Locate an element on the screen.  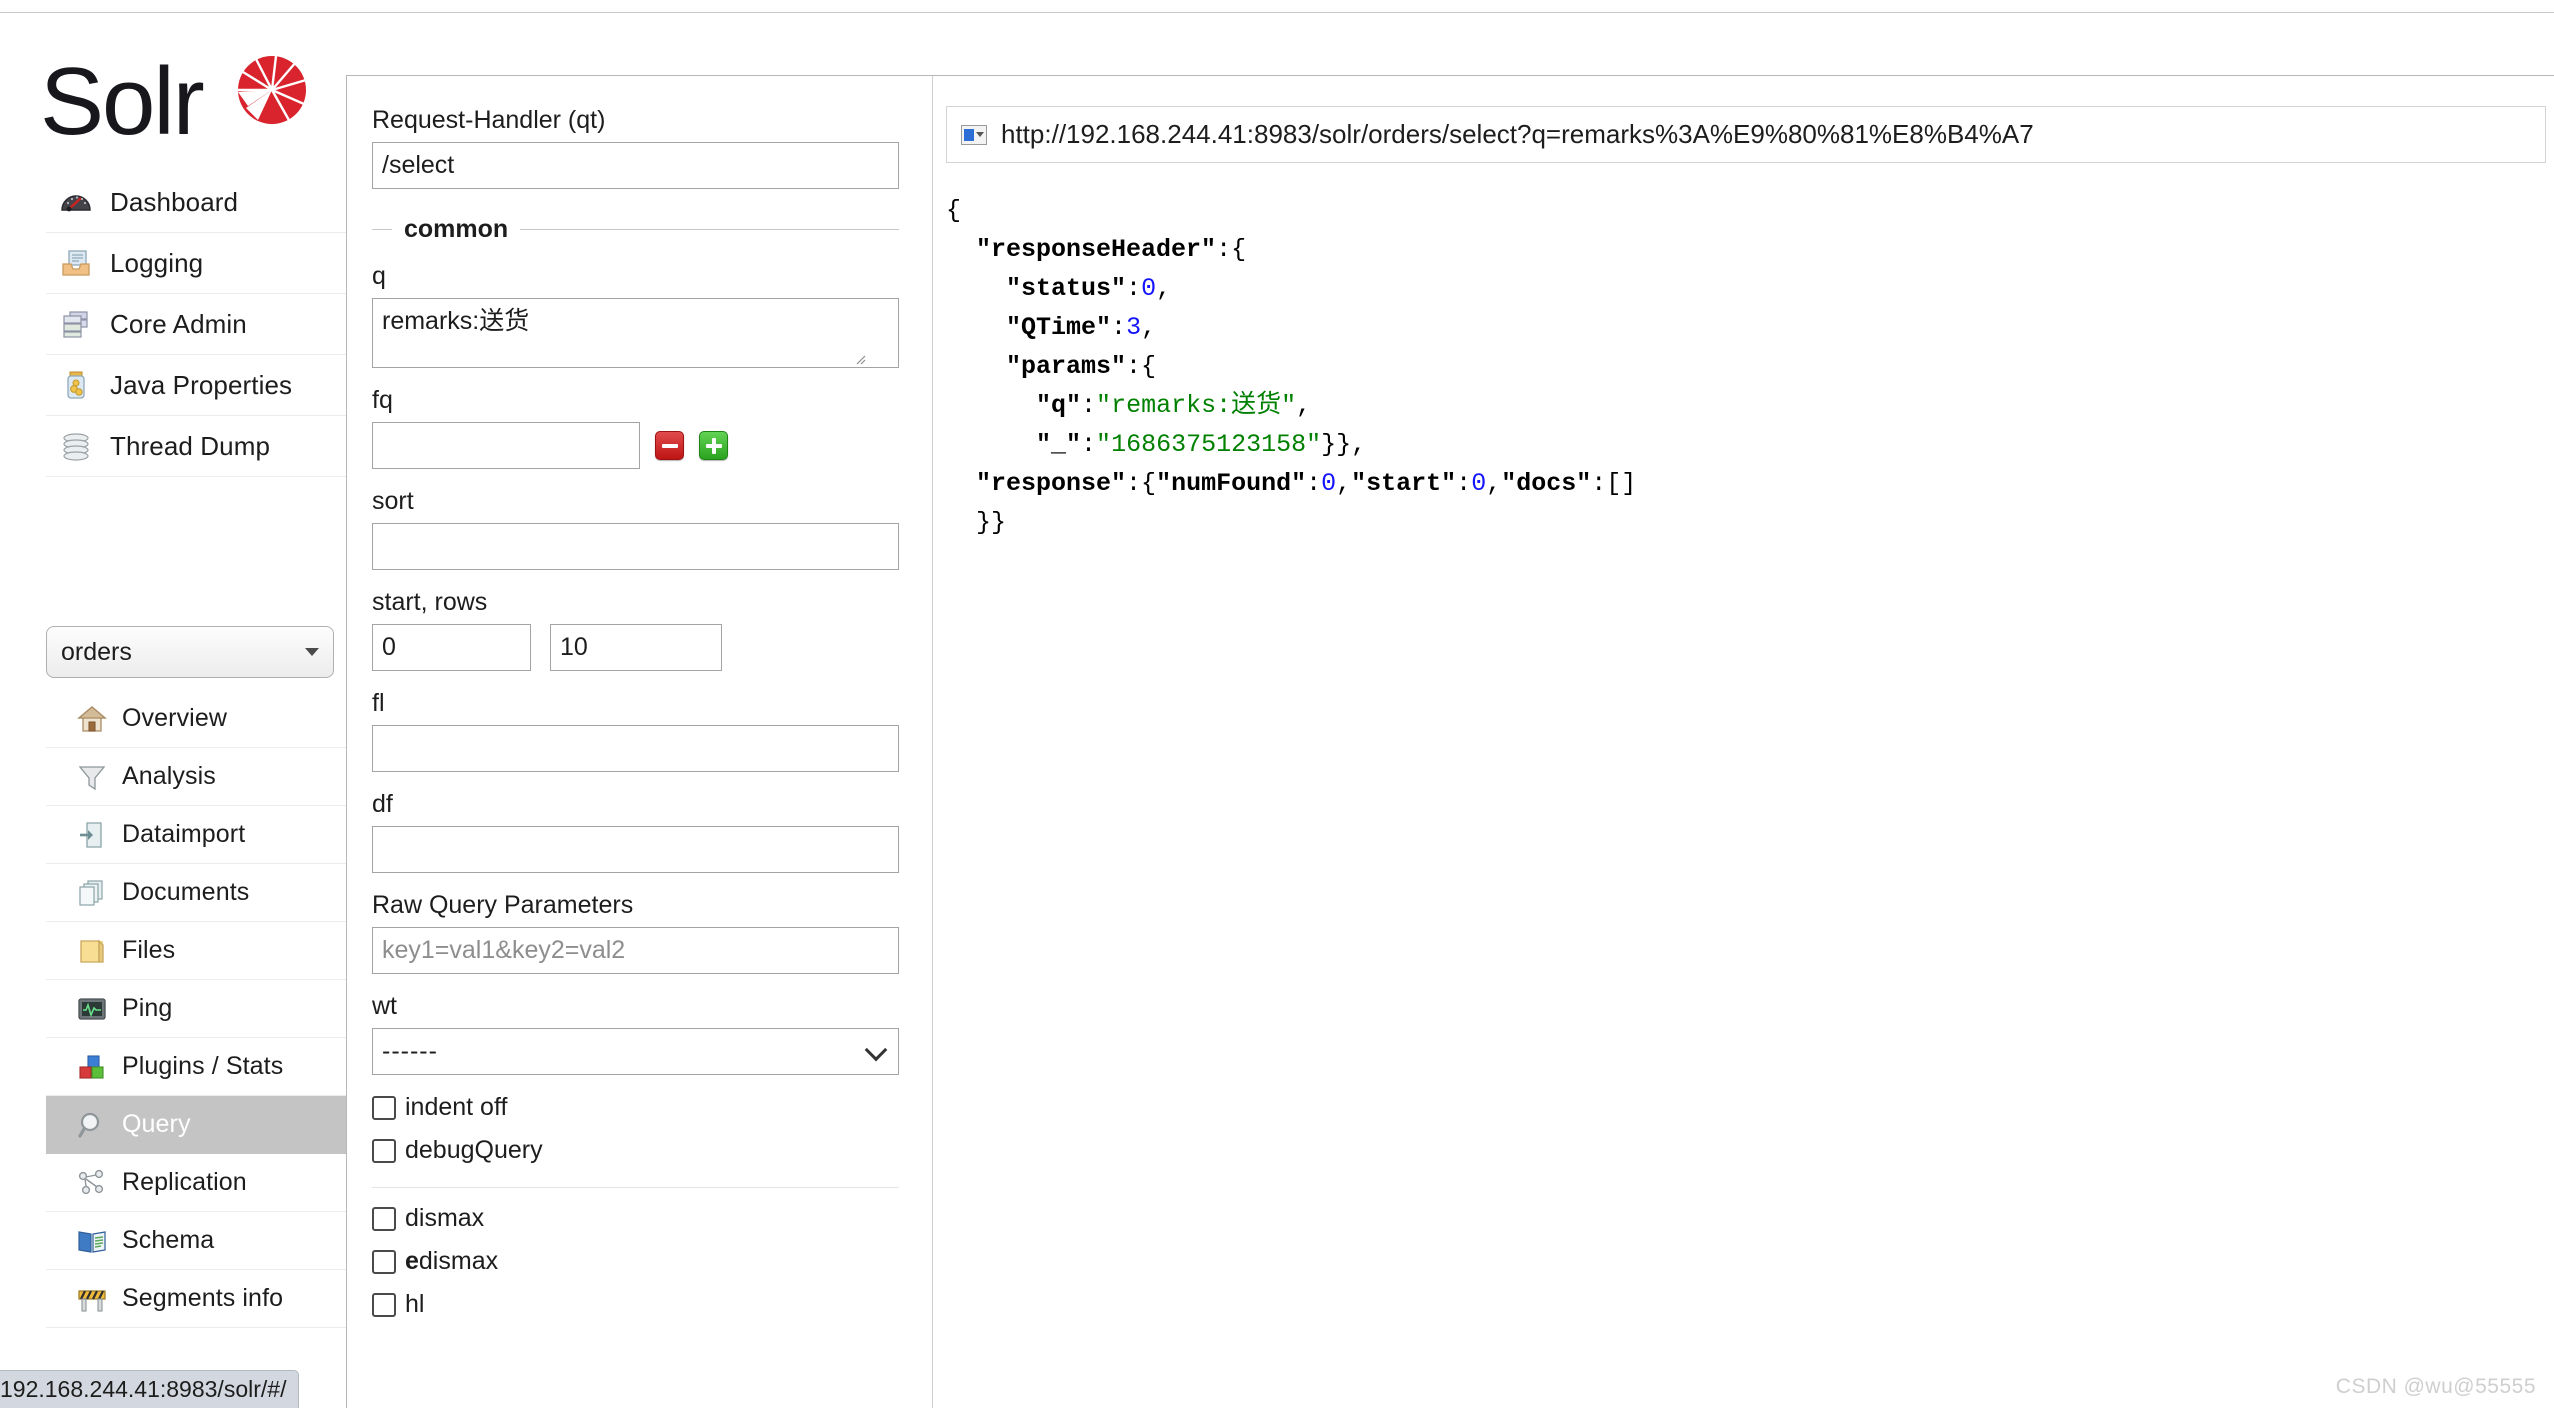
sidebar-item-label: Overview is located at coordinates (174, 718).